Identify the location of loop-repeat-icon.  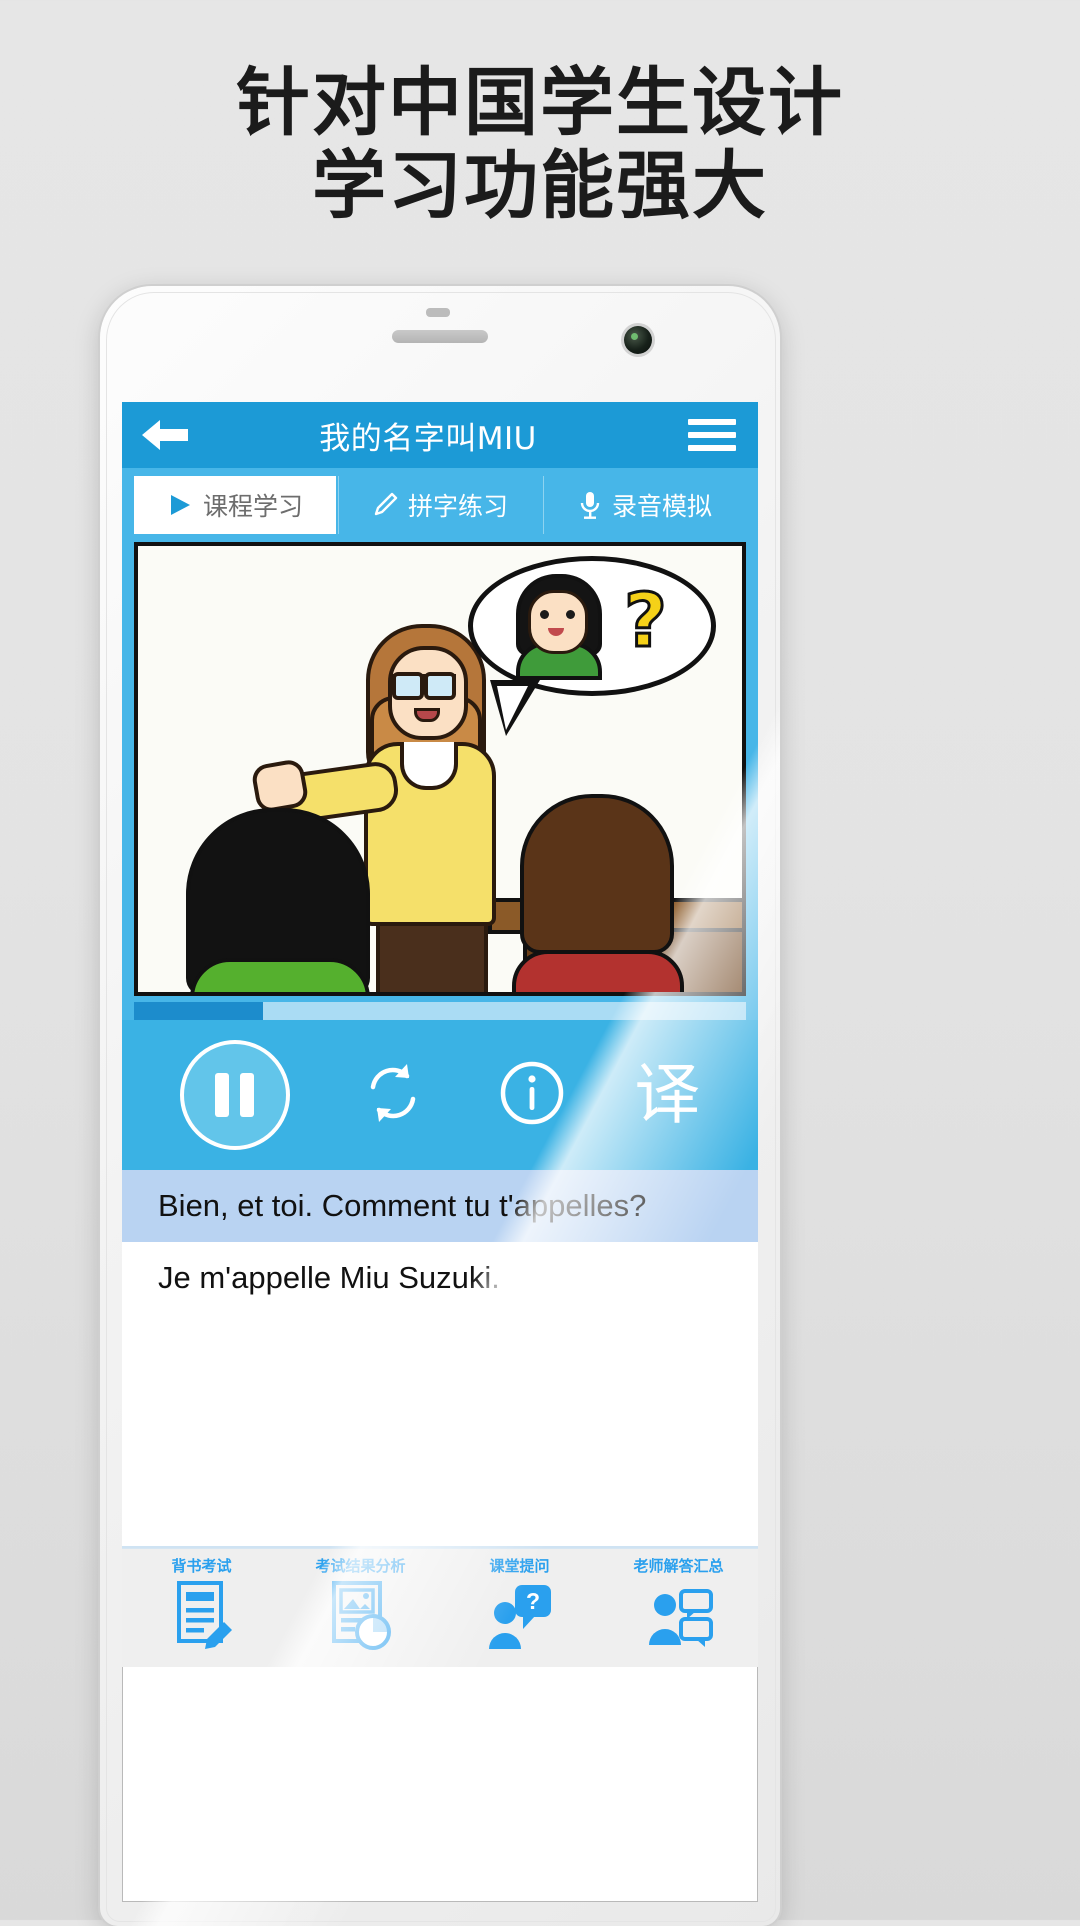
(393, 1095).